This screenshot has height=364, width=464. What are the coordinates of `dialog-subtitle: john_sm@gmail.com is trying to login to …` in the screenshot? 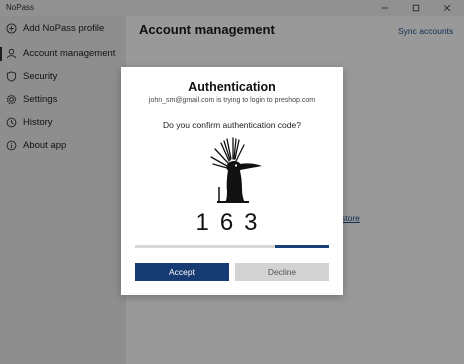 It's located at (232, 100).